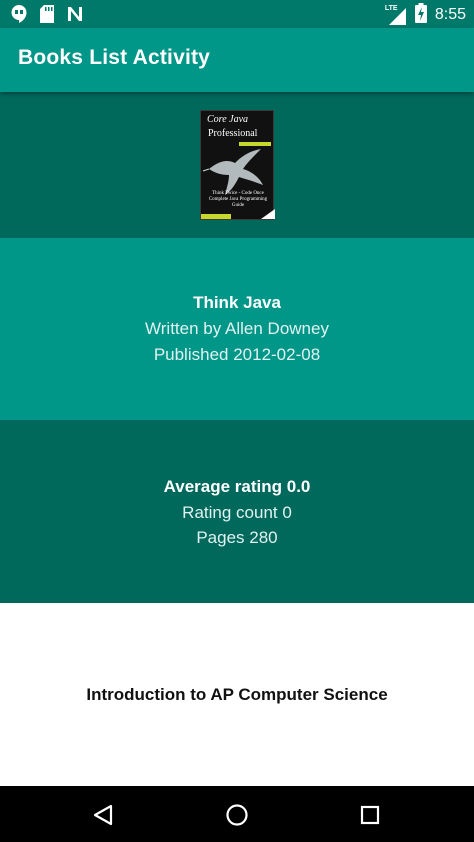  What do you see at coordinates (396, 15) in the screenshot?
I see `lte-signal-icon: LTE` at bounding box center [396, 15].